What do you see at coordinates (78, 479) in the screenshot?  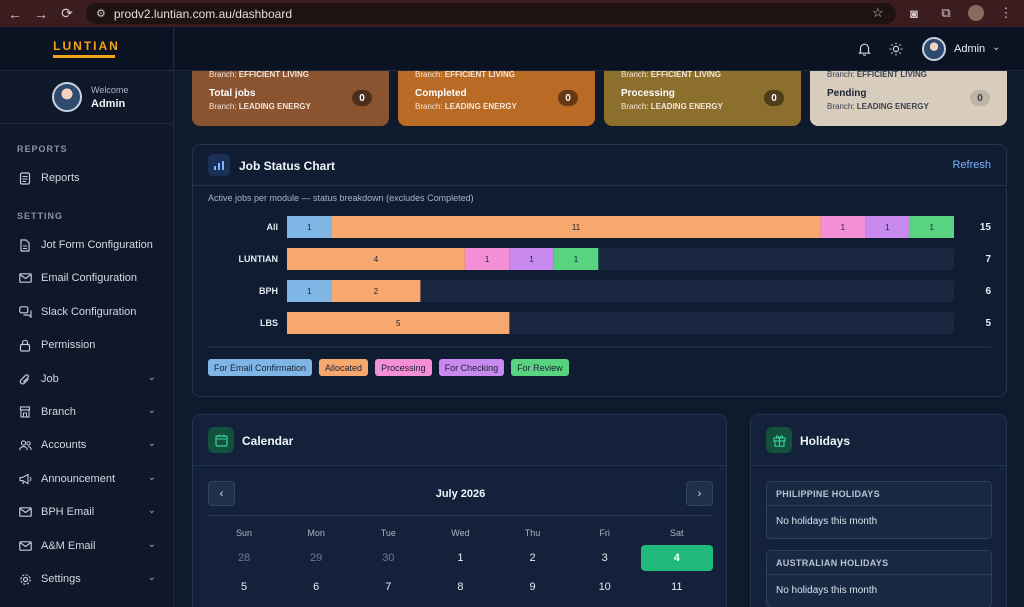 I see `sidebar-item-label: Announcement` at bounding box center [78, 479].